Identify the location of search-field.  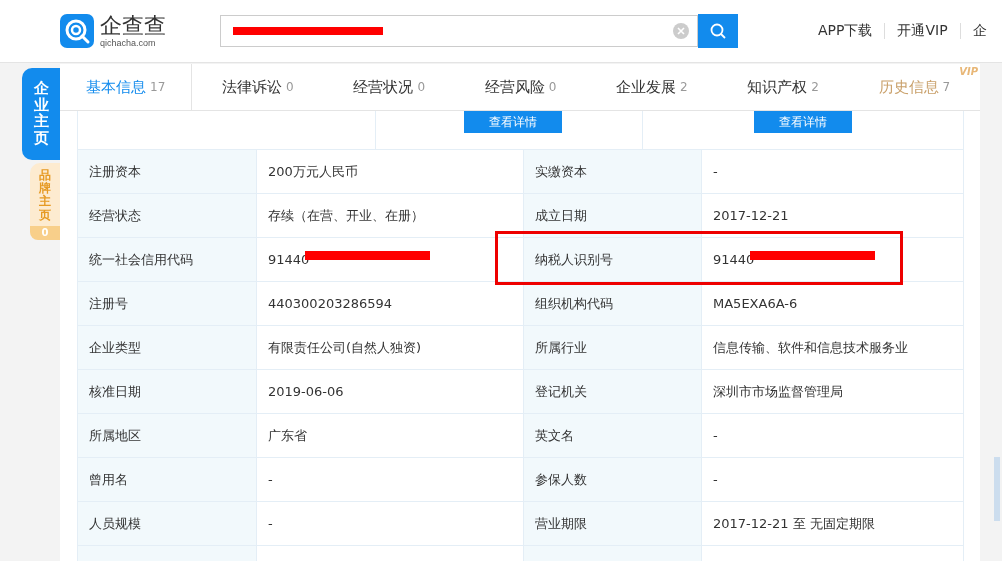
(459, 31).